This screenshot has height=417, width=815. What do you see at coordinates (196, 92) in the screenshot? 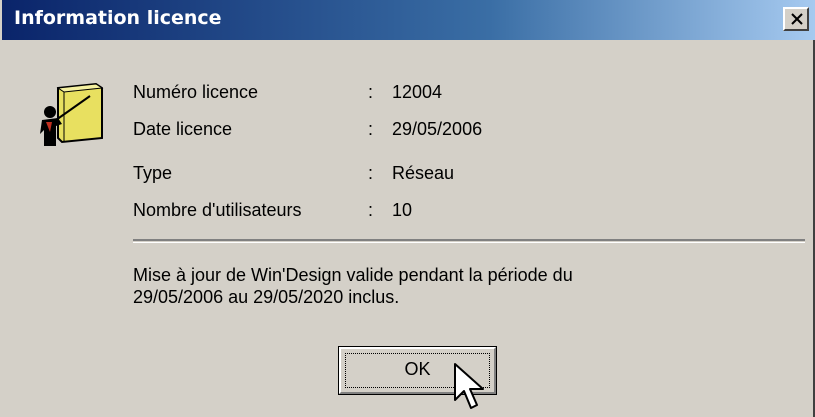
I see `license-number-label: Numéro licence` at bounding box center [196, 92].